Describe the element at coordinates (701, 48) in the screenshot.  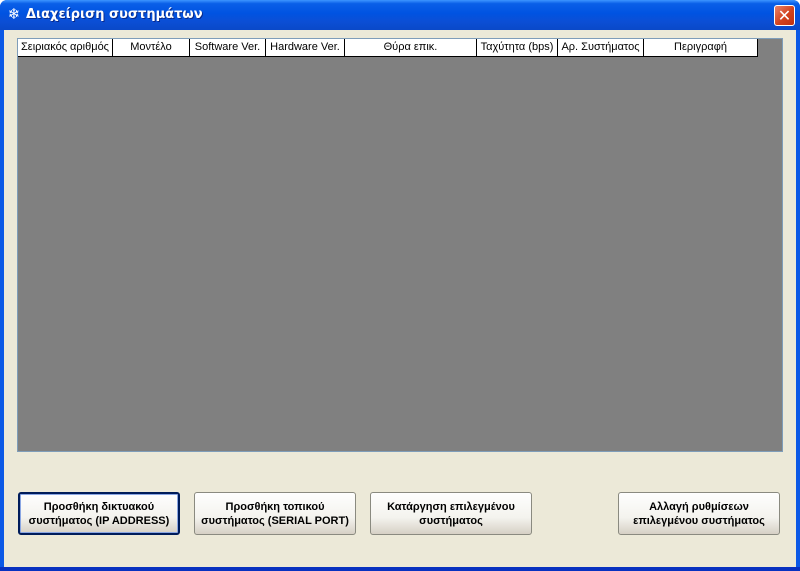
I see `column-header-description: Περιγραφή` at that location.